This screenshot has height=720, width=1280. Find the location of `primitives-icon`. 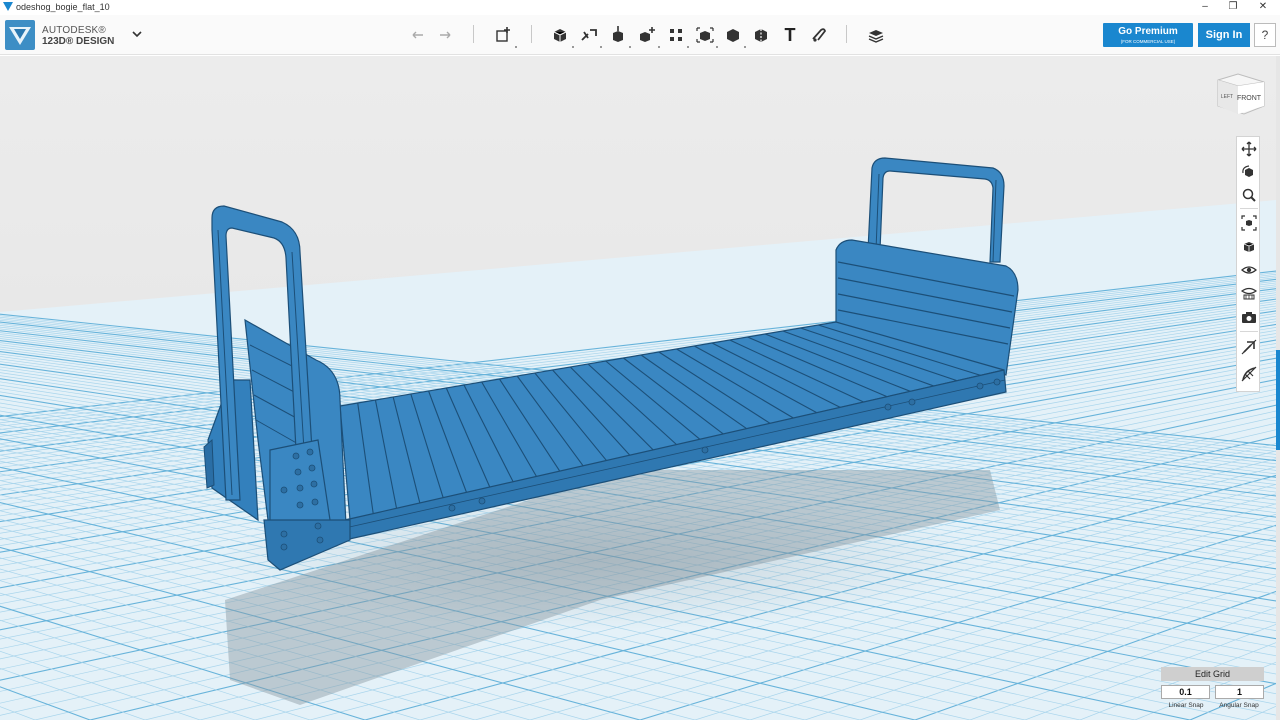

primitives-icon is located at coordinates (560, 35).